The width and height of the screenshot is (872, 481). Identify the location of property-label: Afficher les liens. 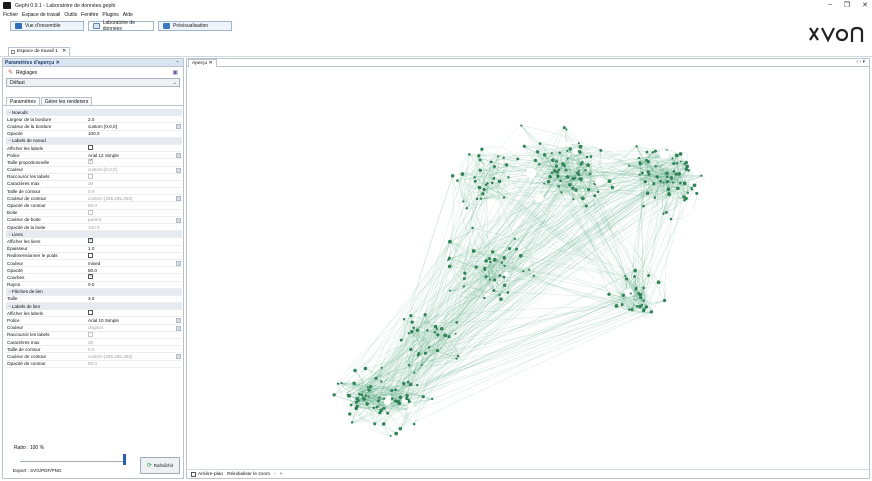
(24, 241).